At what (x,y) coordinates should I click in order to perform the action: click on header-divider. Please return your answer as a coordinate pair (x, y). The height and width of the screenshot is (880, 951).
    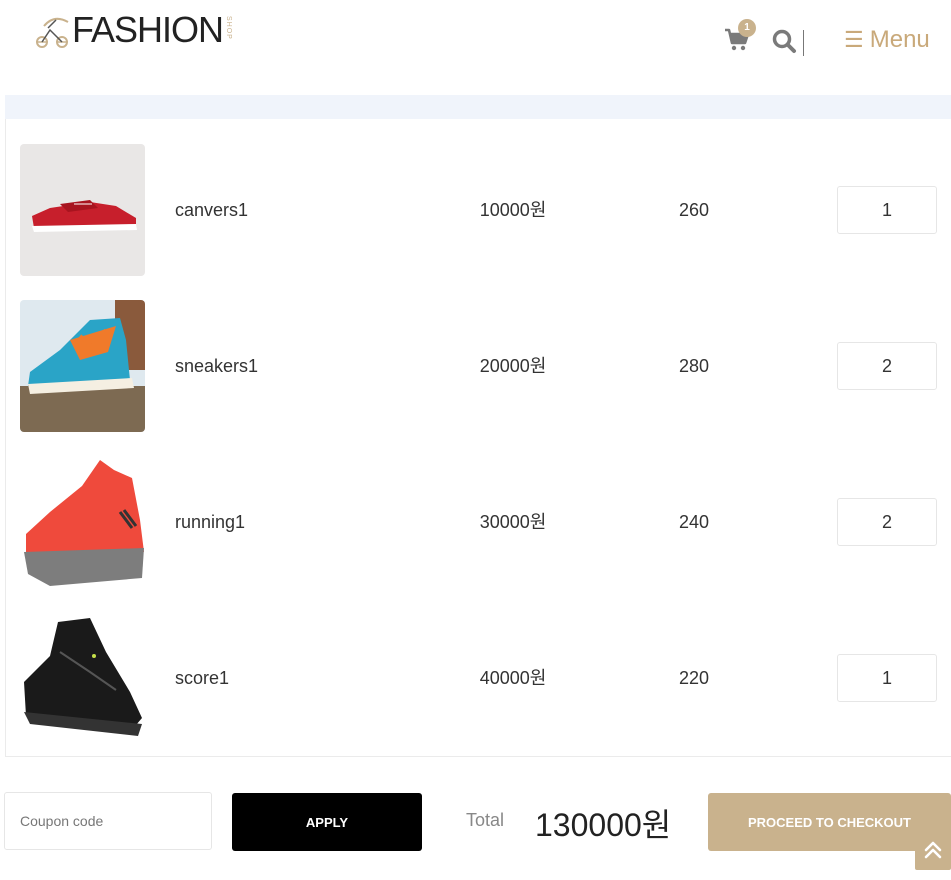
    Looking at the image, I should click on (803, 43).